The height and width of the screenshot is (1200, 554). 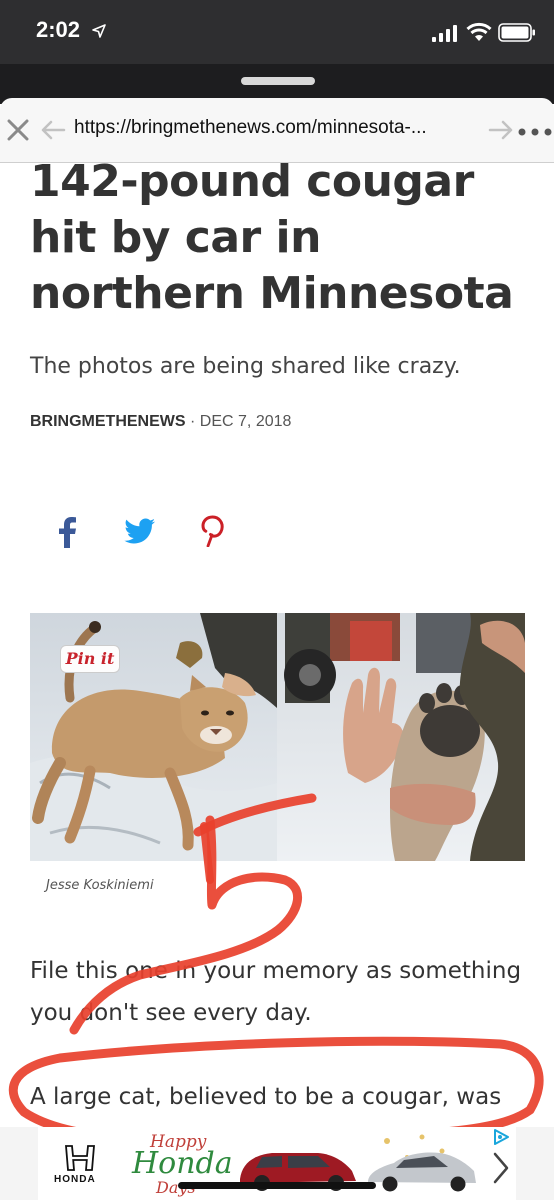 I want to click on home-indicator, so click(x=277, y=1185).